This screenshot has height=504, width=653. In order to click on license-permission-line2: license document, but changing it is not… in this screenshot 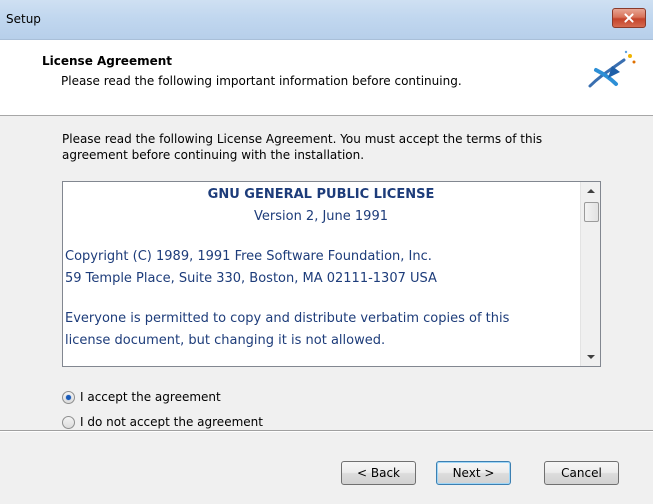, I will do `click(225, 340)`.